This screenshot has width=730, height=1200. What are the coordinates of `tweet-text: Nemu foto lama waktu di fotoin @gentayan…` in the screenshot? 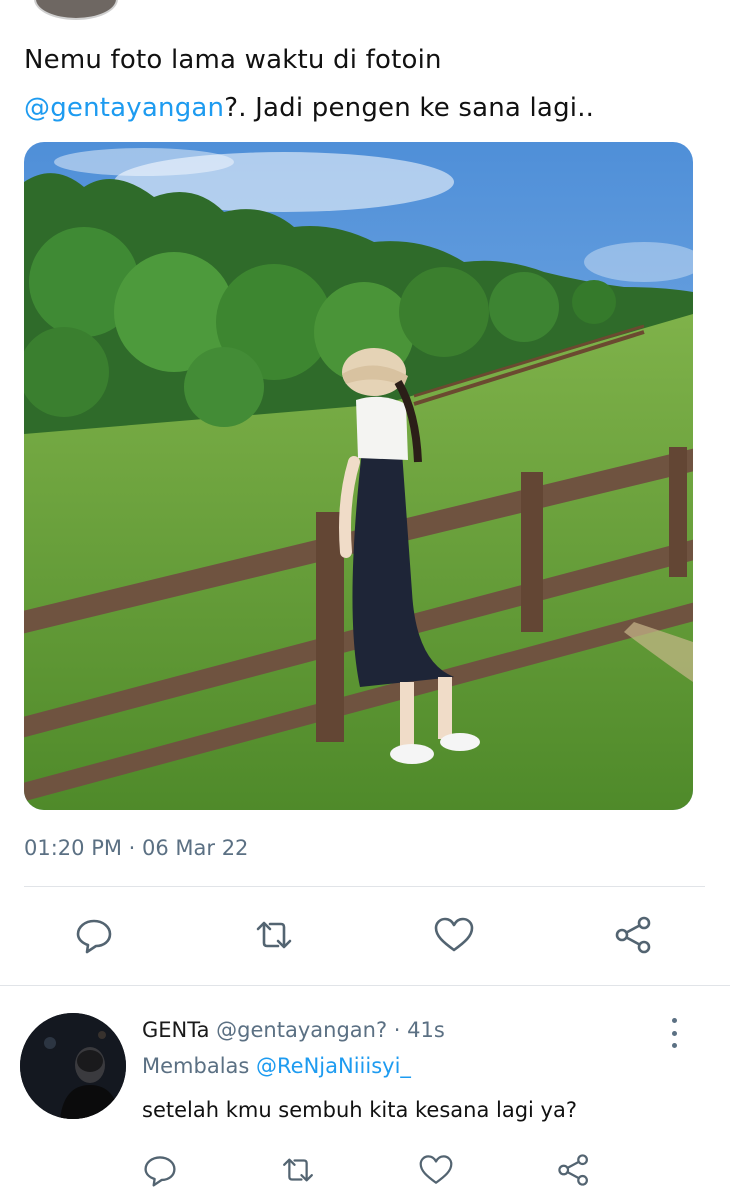 It's located at (364, 84).